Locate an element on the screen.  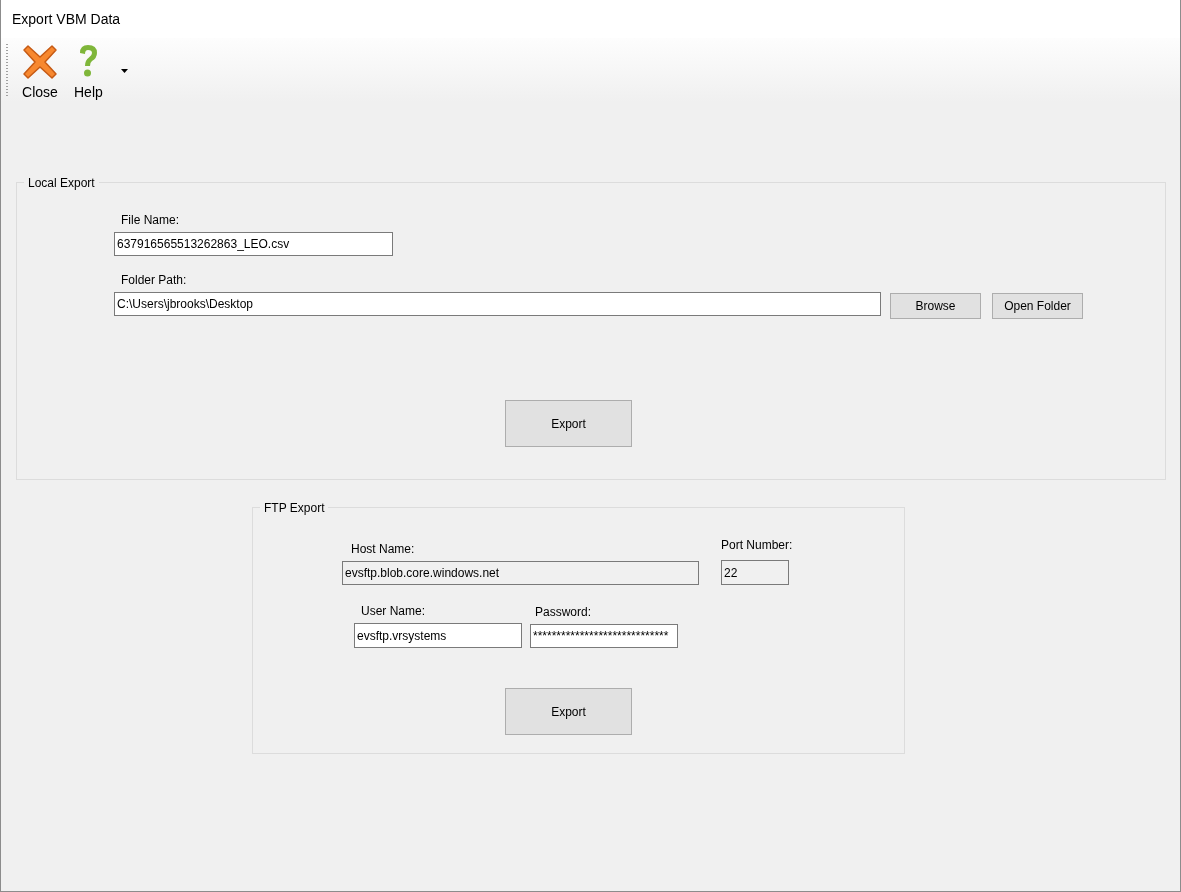
host-name-field: evsftp.blob.core.windows.net is located at coordinates (520, 573).